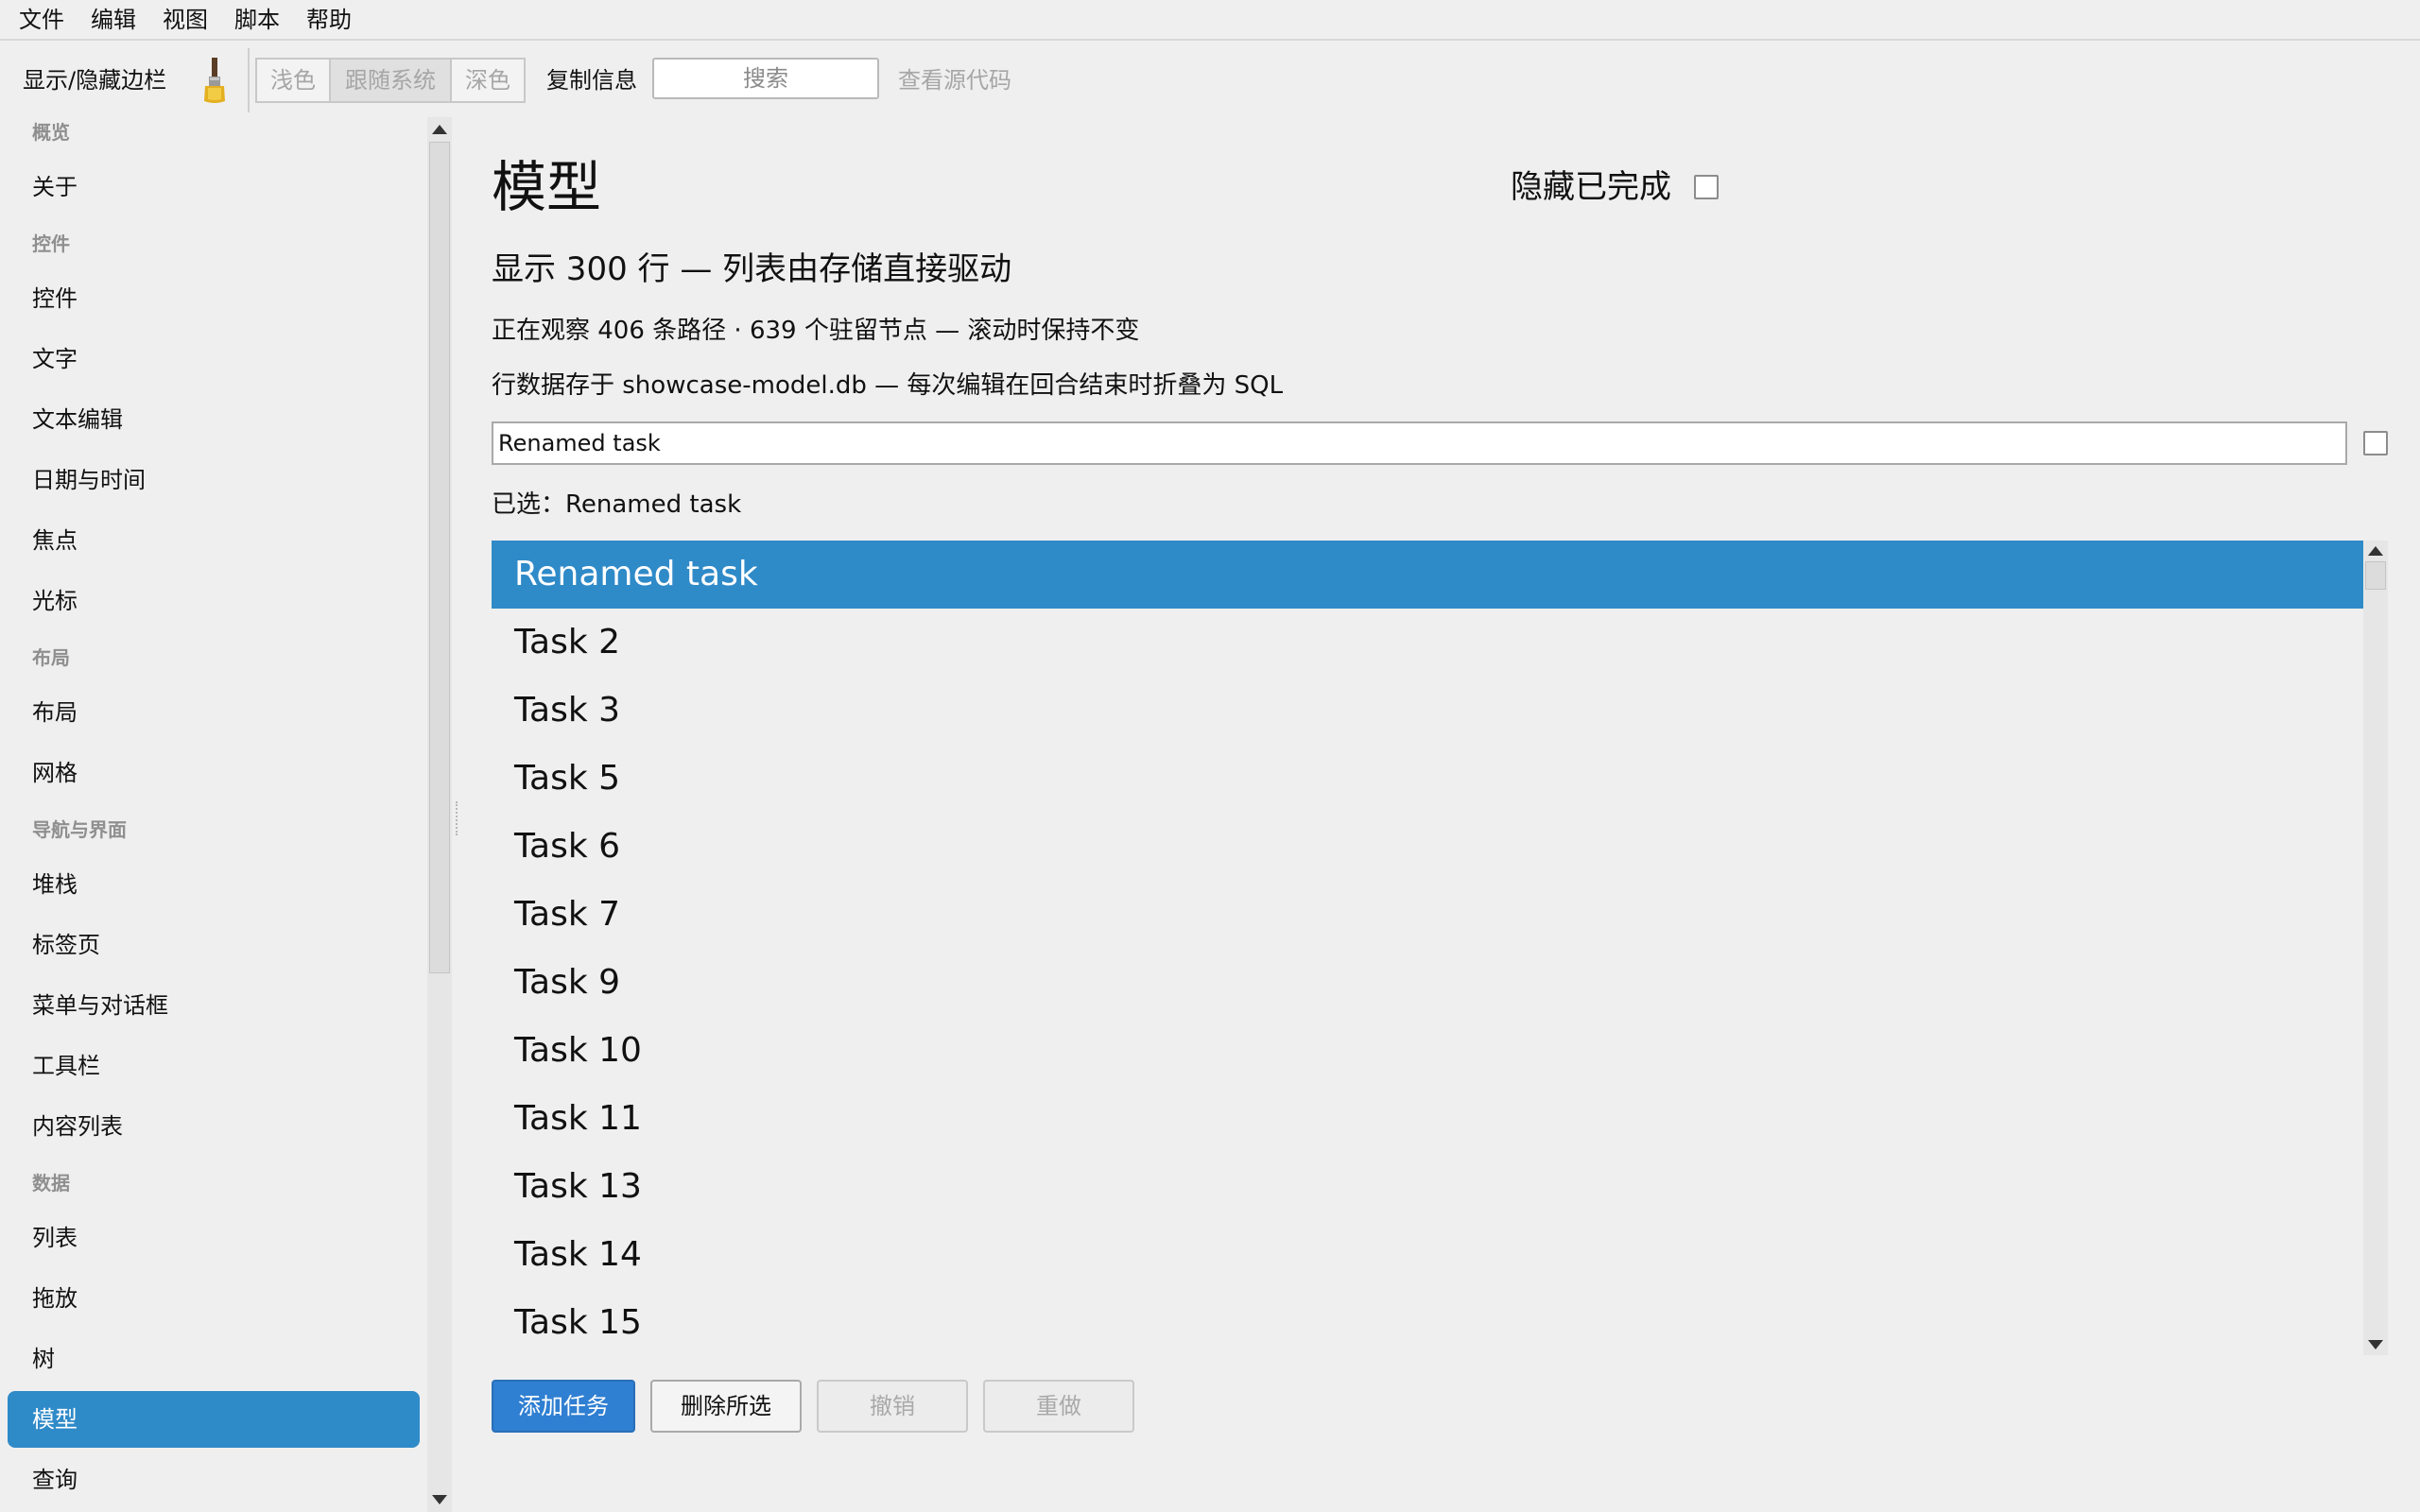 This screenshot has width=2420, height=1512. What do you see at coordinates (55, 1480) in the screenshot?
I see `sidebar-item-query: 查询` at bounding box center [55, 1480].